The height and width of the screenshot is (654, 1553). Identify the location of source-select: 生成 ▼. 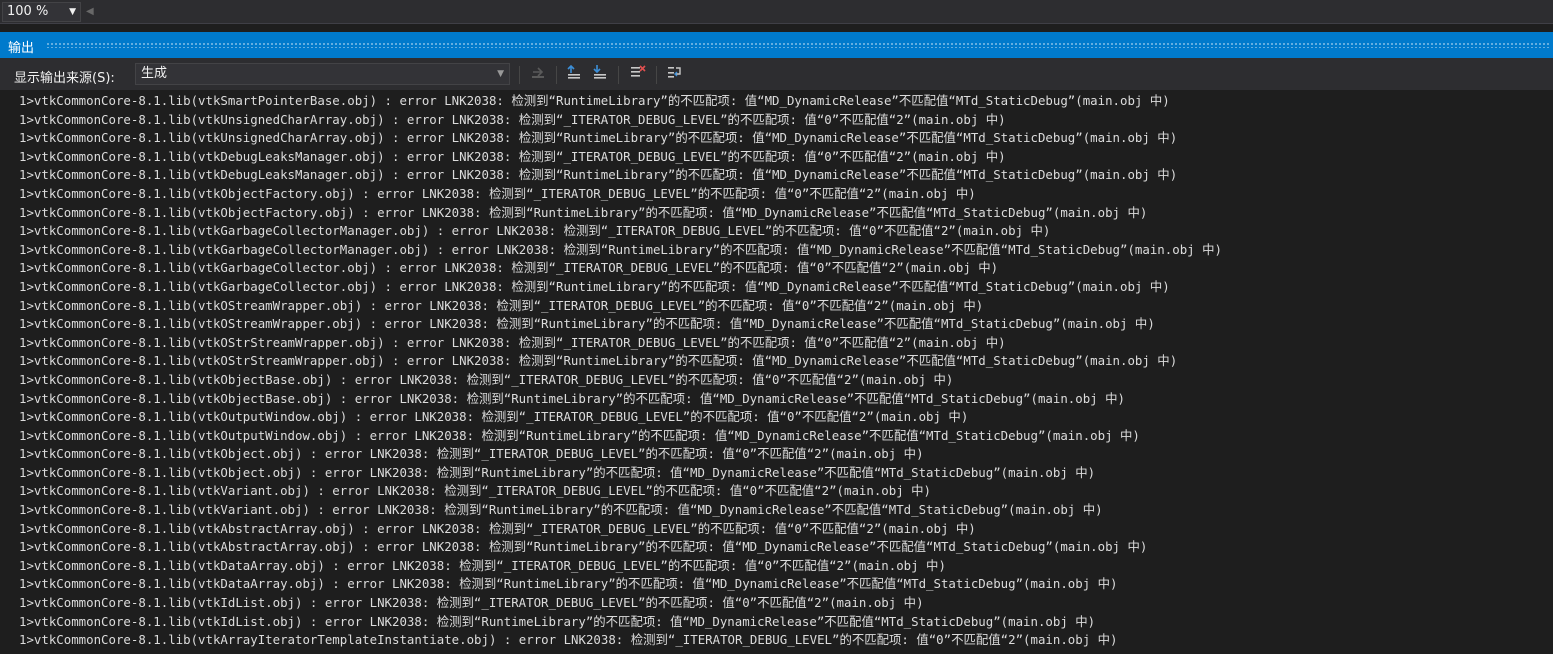
(322, 74).